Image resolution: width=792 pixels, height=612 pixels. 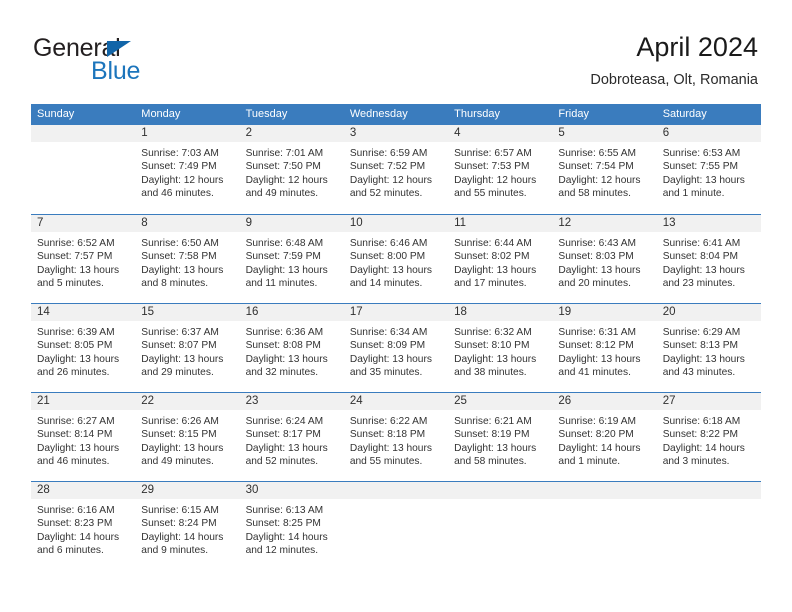 I want to click on daylight-text-line1: Daylight: 12 hours, so click(x=599, y=180).